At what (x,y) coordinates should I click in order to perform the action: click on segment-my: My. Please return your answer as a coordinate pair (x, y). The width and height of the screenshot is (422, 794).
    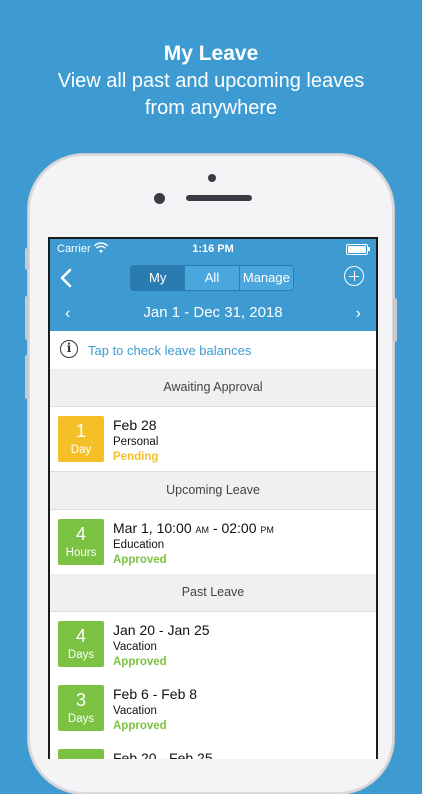
    Looking at the image, I should click on (158, 278).